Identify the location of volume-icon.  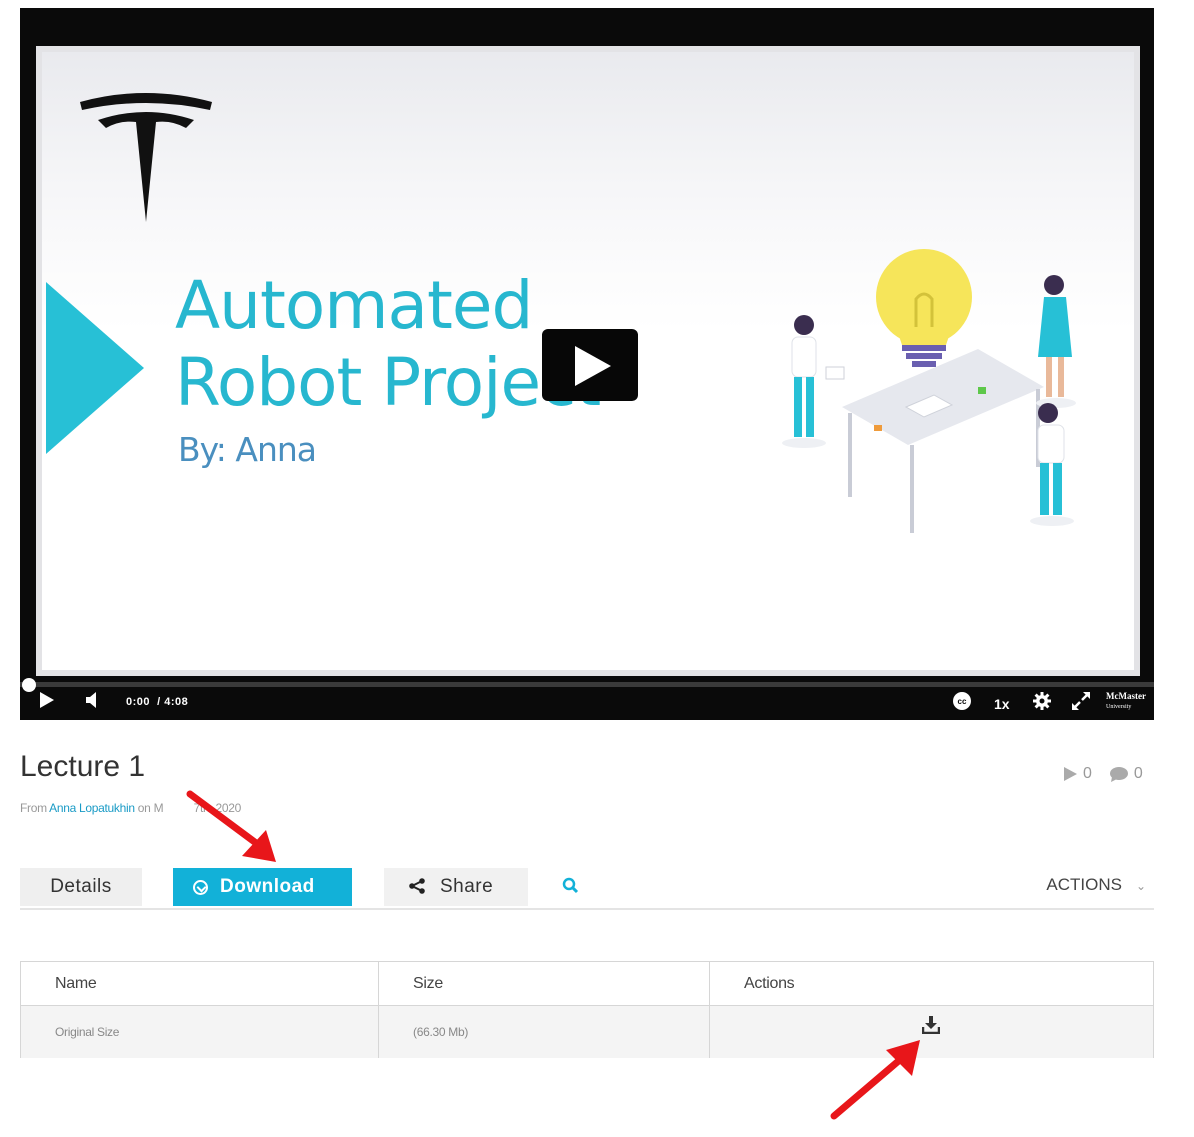
(93, 700).